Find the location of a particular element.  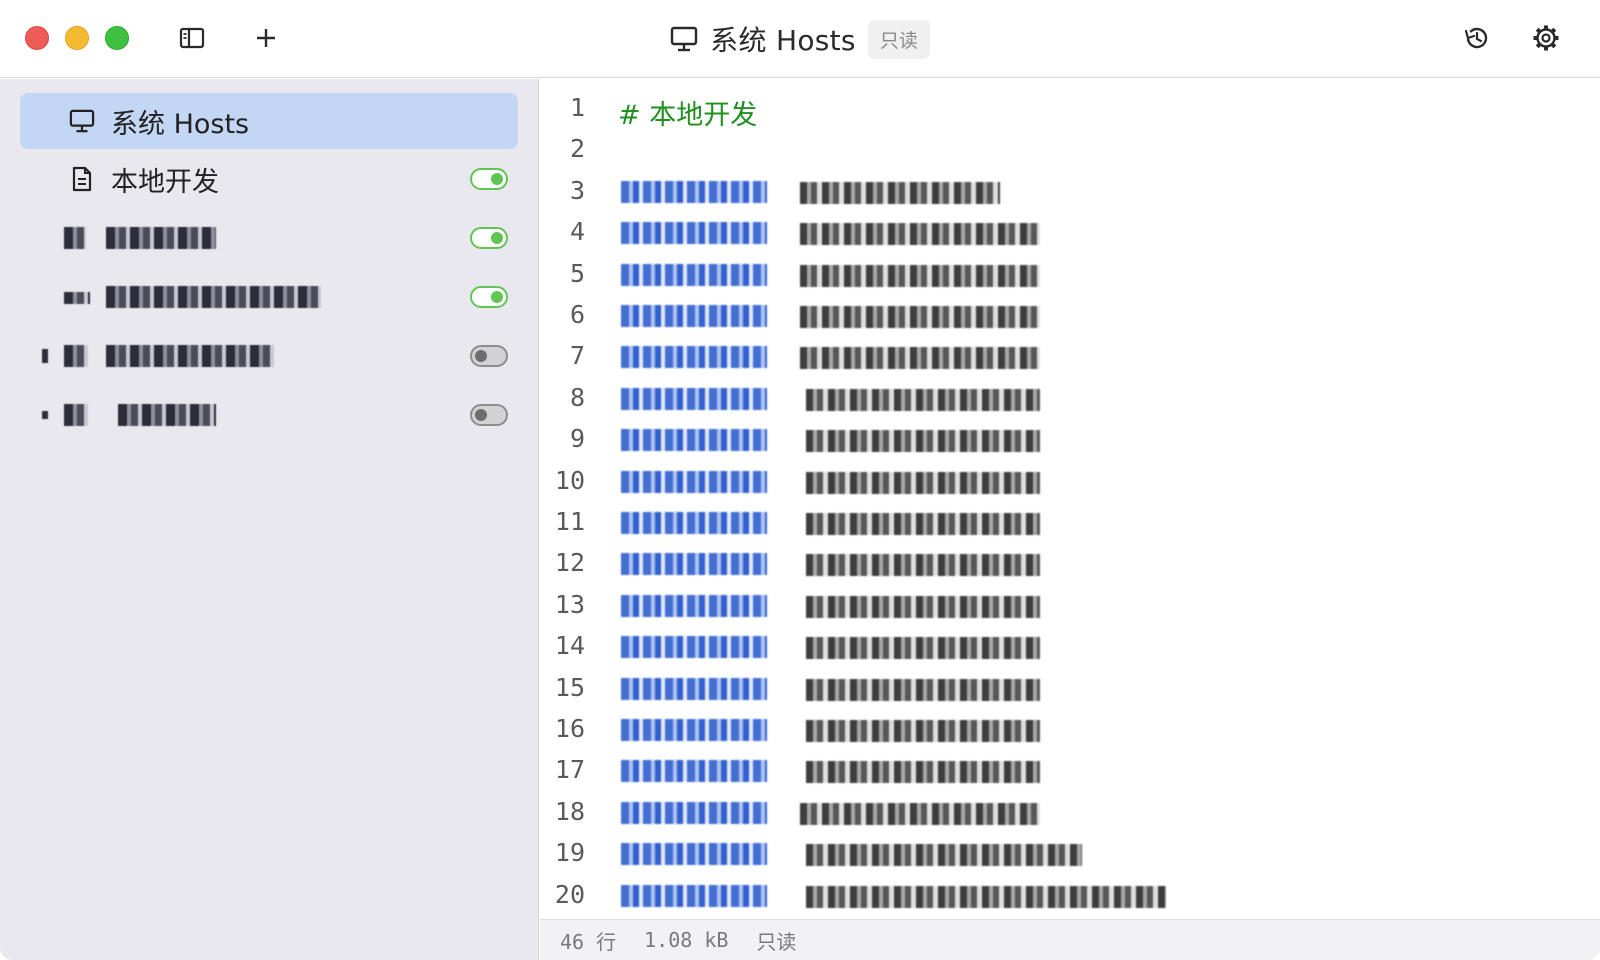

editor-line: 13 is located at coordinates (1070, 604).